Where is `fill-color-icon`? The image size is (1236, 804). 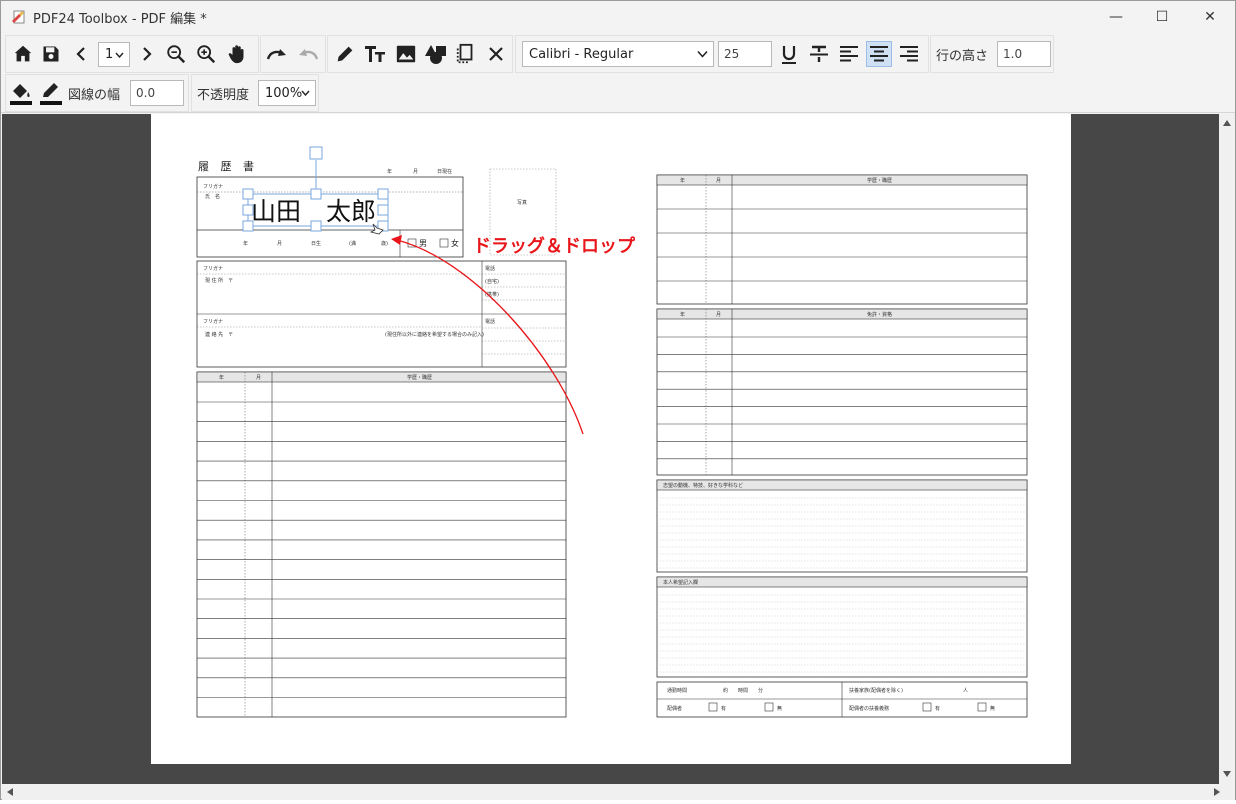 fill-color-icon is located at coordinates (21, 93).